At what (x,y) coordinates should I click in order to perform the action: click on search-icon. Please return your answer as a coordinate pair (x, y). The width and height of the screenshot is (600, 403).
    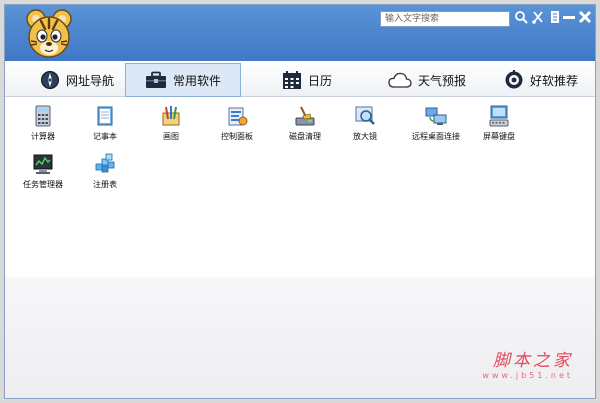
    Looking at the image, I should click on (521, 18).